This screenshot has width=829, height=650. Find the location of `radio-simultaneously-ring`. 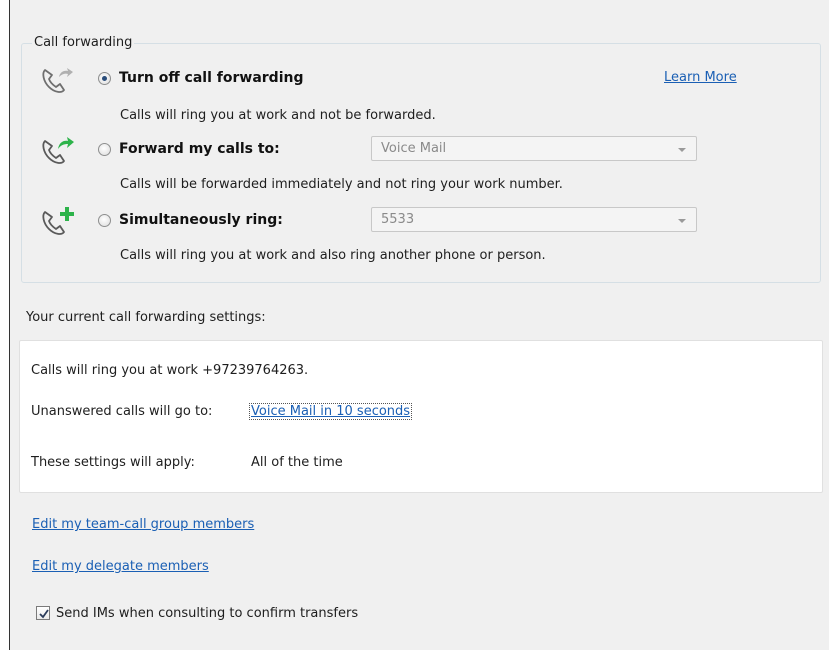

radio-simultaneously-ring is located at coordinates (104, 220).